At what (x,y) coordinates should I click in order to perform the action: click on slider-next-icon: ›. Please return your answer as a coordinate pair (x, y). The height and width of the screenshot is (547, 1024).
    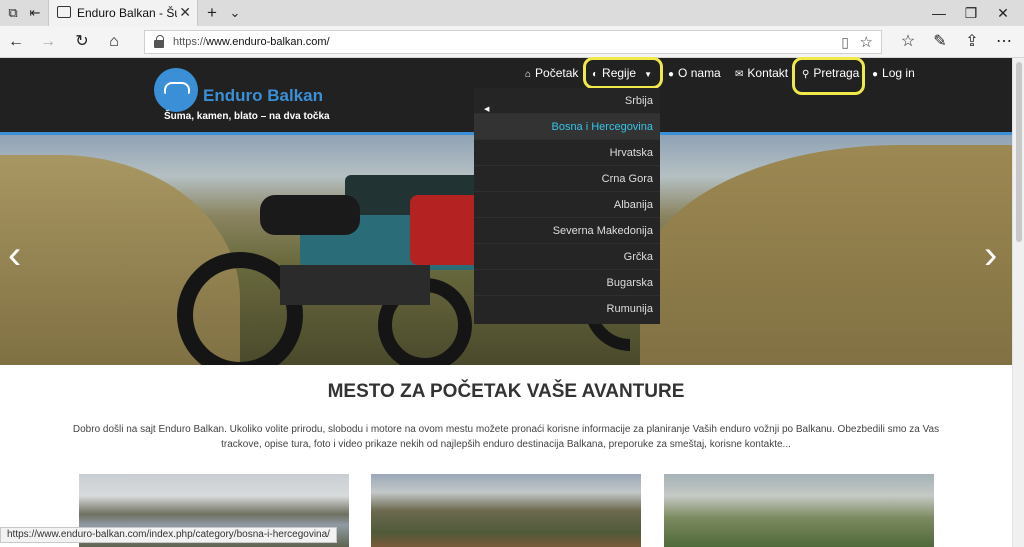
    Looking at the image, I should click on (990, 255).